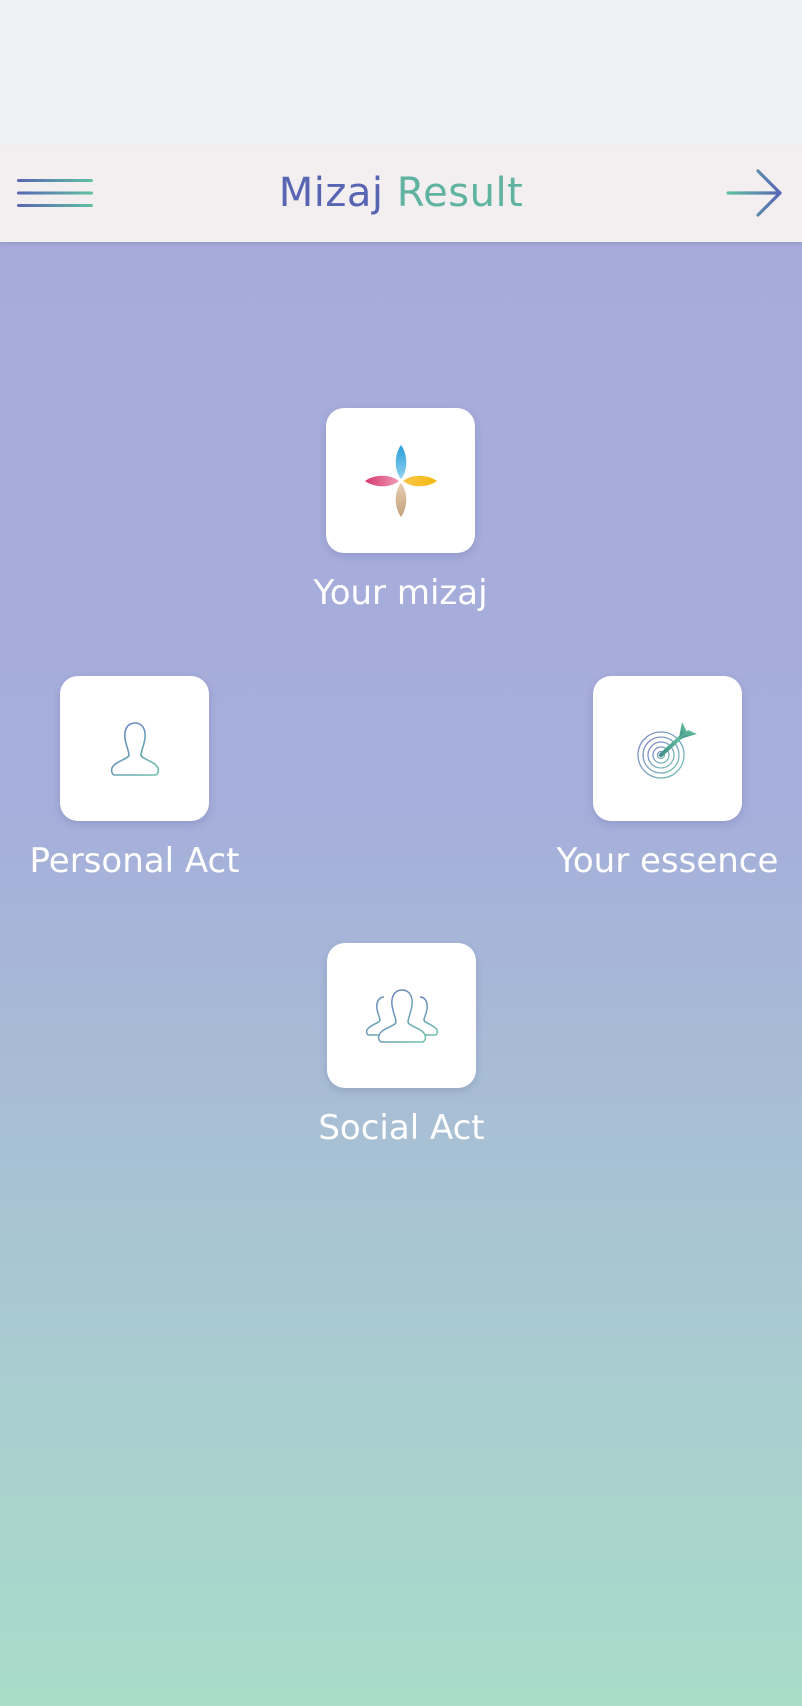  Describe the element at coordinates (134, 861) in the screenshot. I see `personal-act-label: Personal Act` at that location.